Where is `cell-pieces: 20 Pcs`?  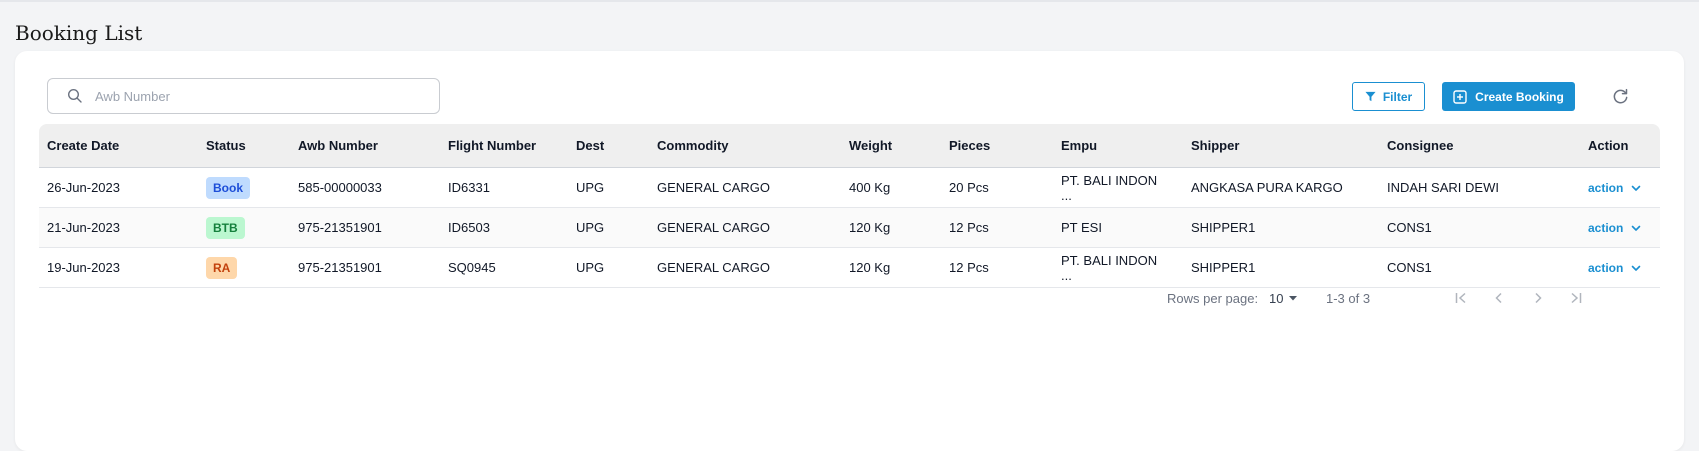 cell-pieces: 20 Pcs is located at coordinates (997, 187).